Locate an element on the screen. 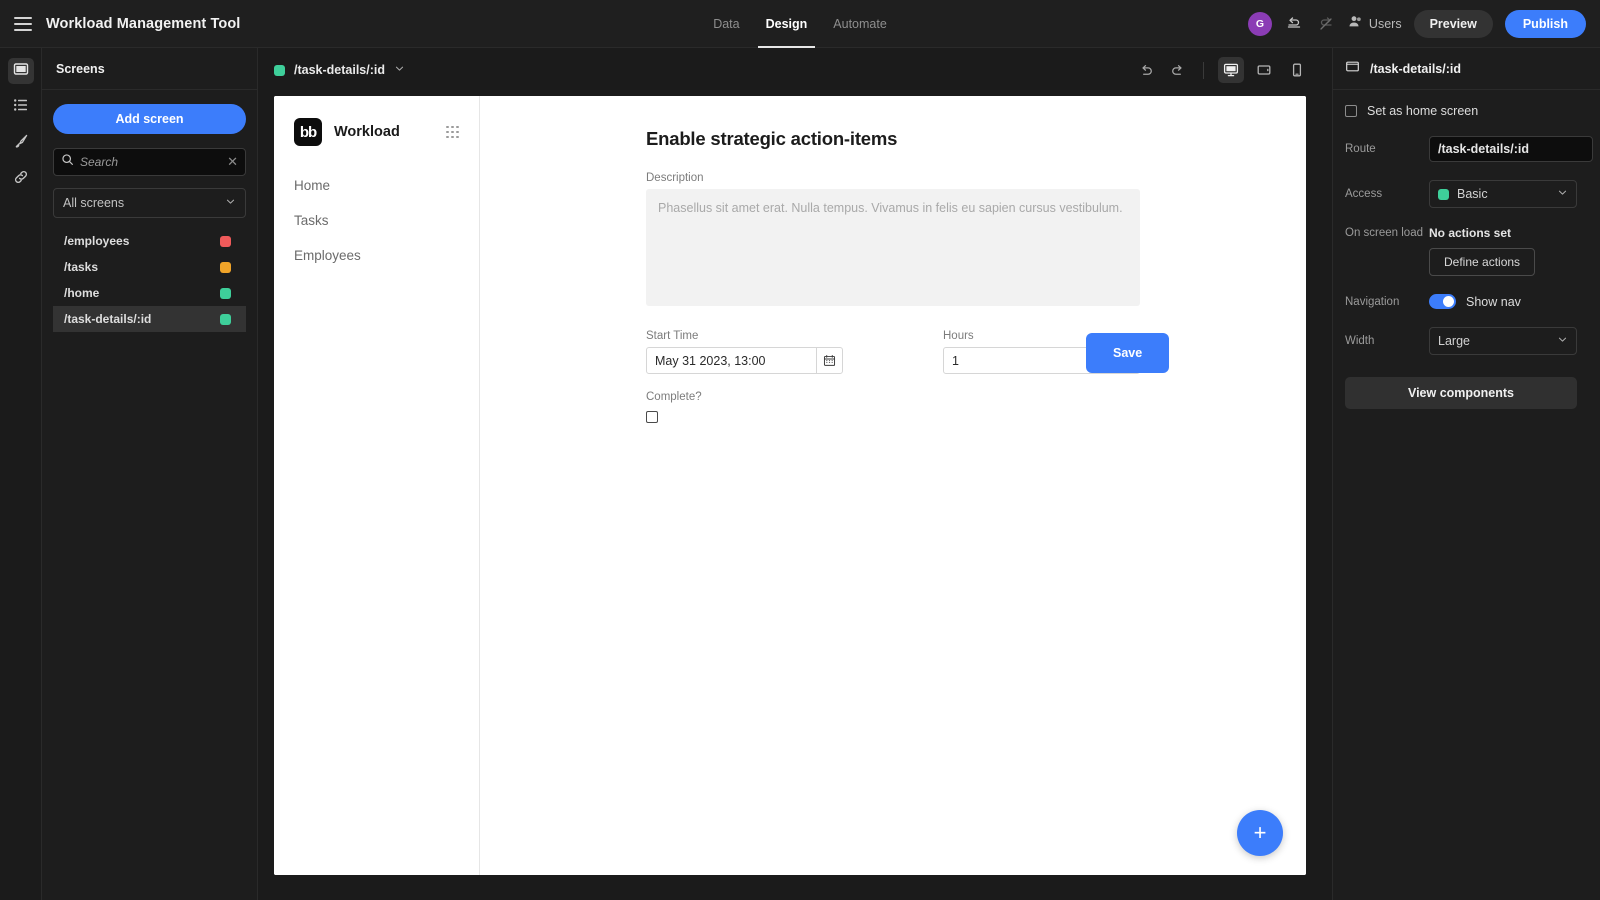 The width and height of the screenshot is (1600, 900). start-time-value: May 31 2023, 13:00 is located at coordinates (710, 360).